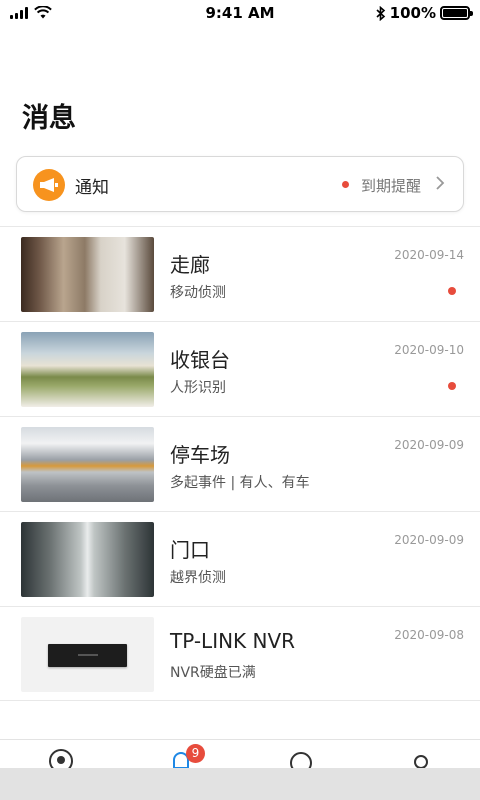 The image size is (480, 800). I want to click on battery-icon, so click(456, 13).